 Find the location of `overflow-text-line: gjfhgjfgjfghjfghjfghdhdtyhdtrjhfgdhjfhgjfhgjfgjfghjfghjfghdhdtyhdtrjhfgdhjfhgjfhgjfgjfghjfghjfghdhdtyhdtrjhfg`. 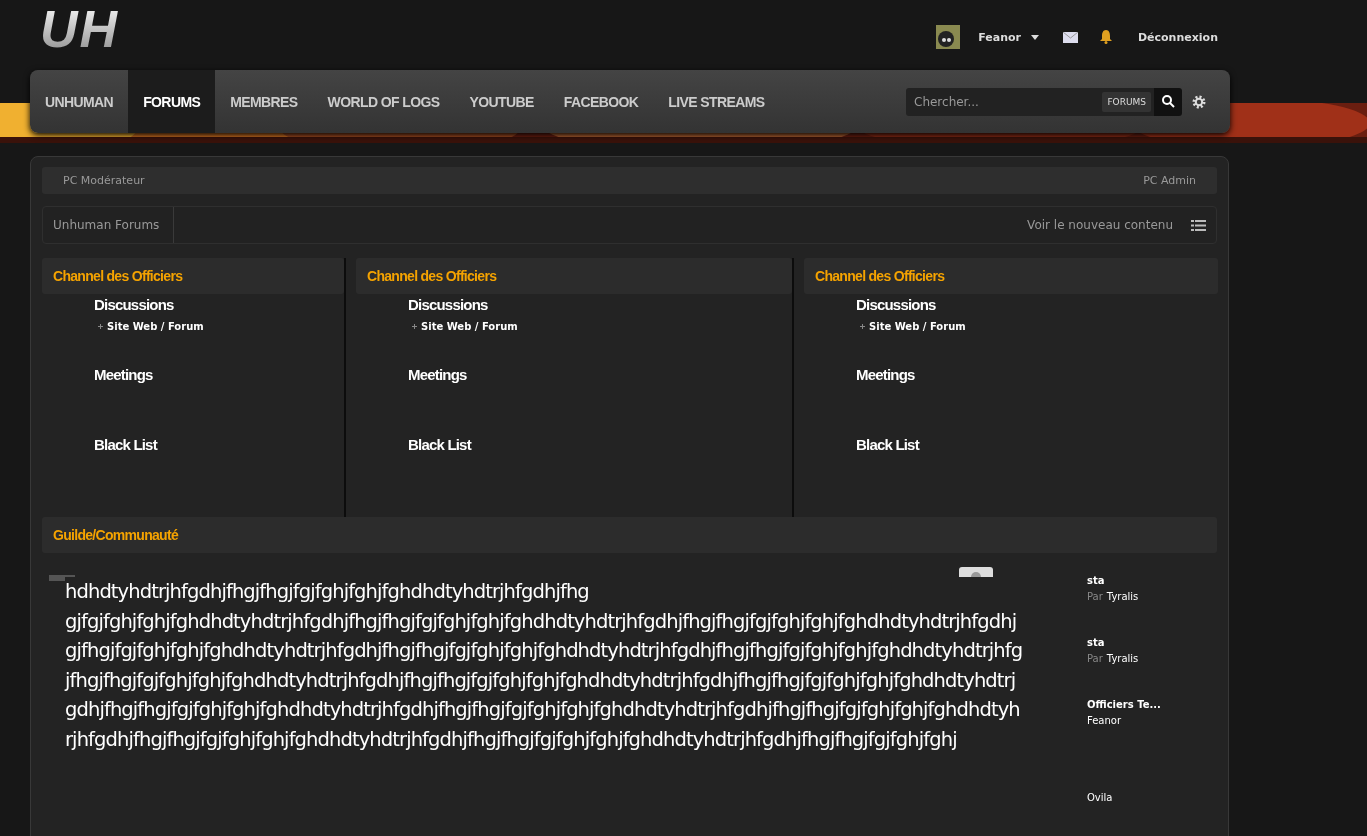

overflow-text-line: gjfhgjfgjfghjfghjfghdhdtyhdtrjhfgdhjfhgjfhgjfgjfghjfghjfghdhdtyhdtrjhfgdhjfhgjfhgjfgjfghjfghjfghdhdtyhdtrjhfg is located at coordinates (544, 651).